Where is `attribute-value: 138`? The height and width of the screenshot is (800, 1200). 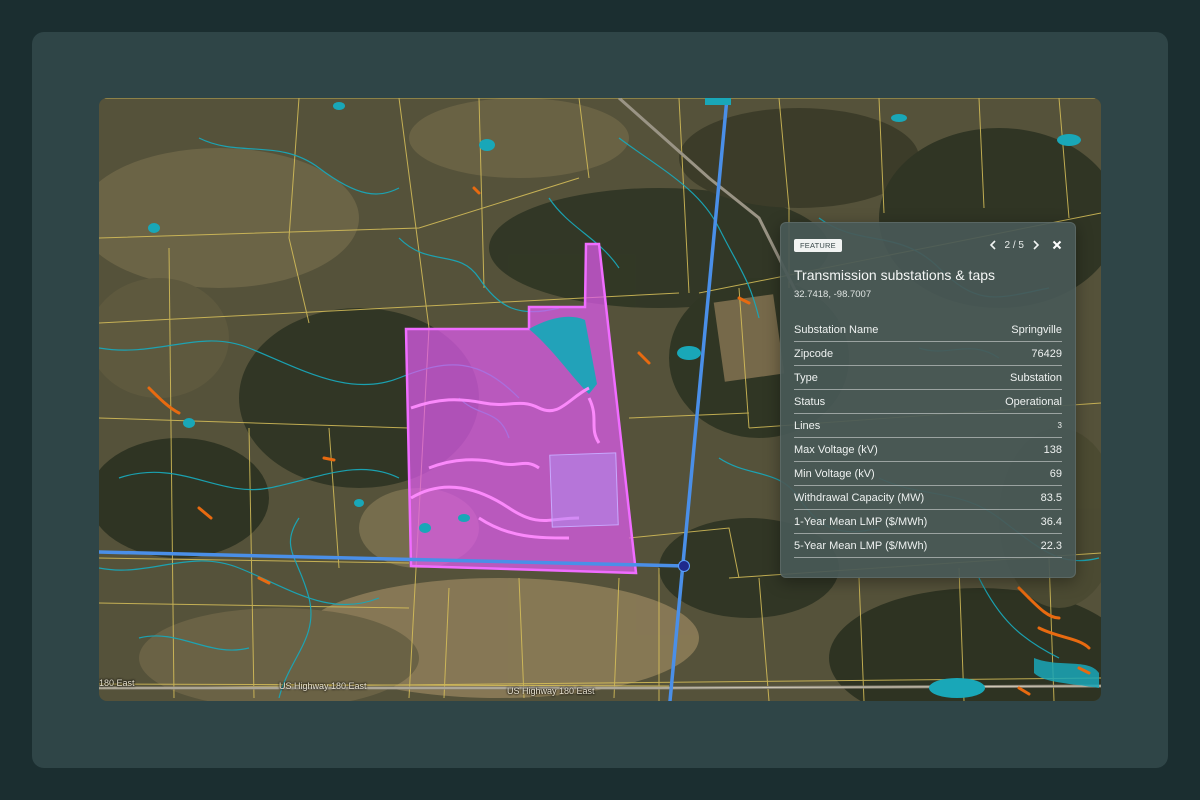
attribute-value: 138 is located at coordinates (1052, 449).